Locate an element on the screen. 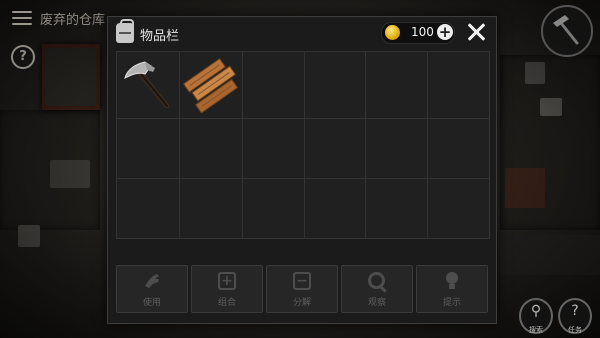 This screenshot has width=600, height=338. magnifier-icon is located at coordinates (377, 281).